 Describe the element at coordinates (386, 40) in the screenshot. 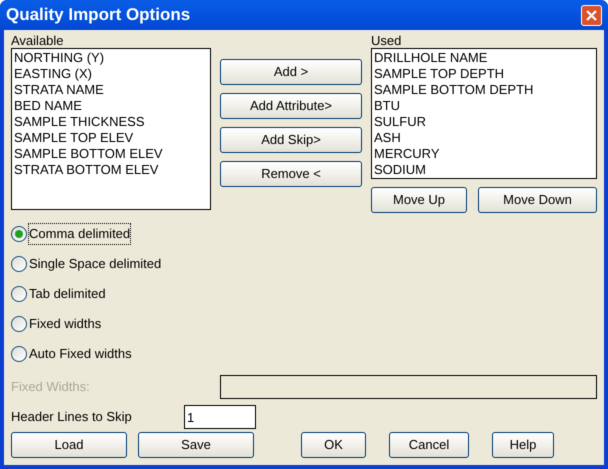

I see `list-label: Used` at that location.